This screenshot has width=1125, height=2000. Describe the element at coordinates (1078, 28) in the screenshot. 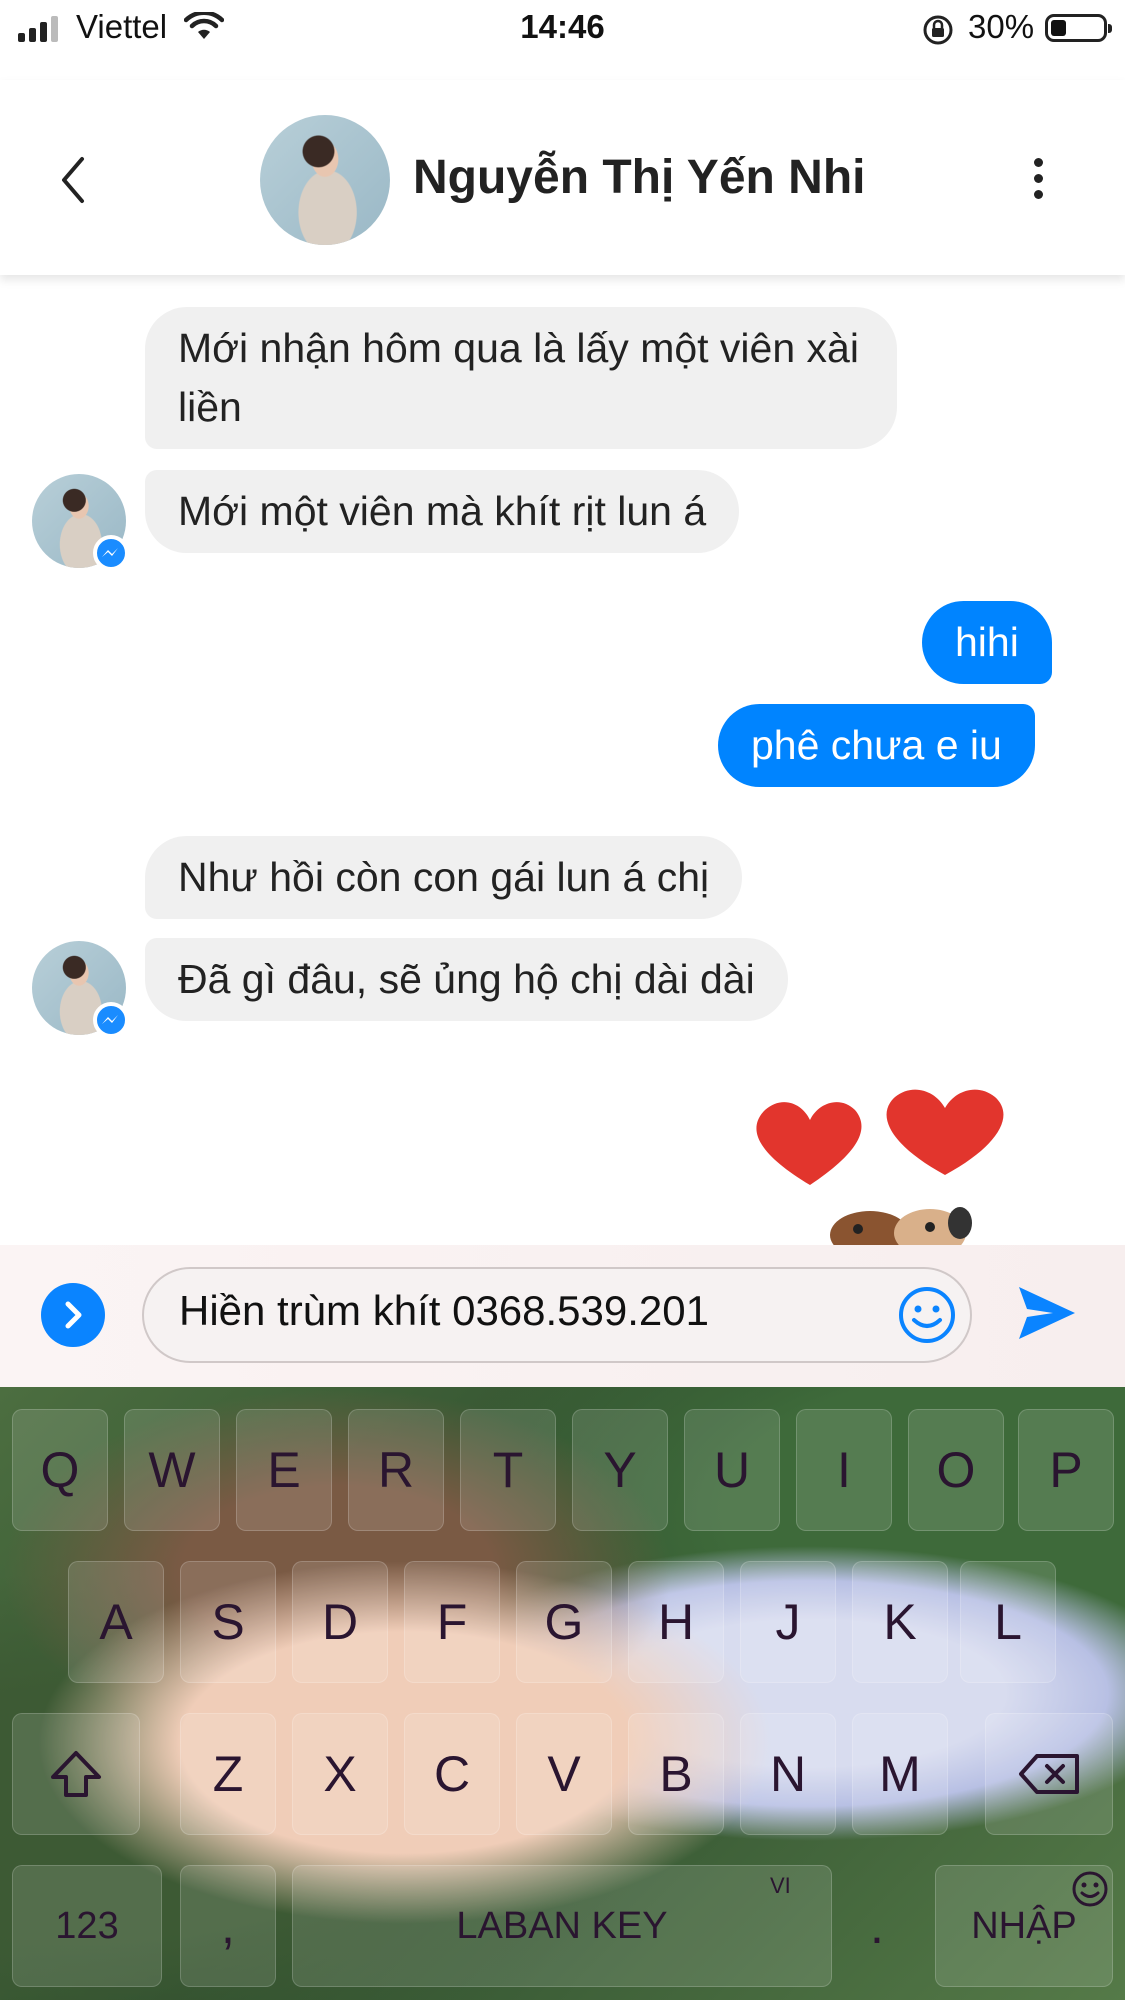

I see `battery-icon` at that location.